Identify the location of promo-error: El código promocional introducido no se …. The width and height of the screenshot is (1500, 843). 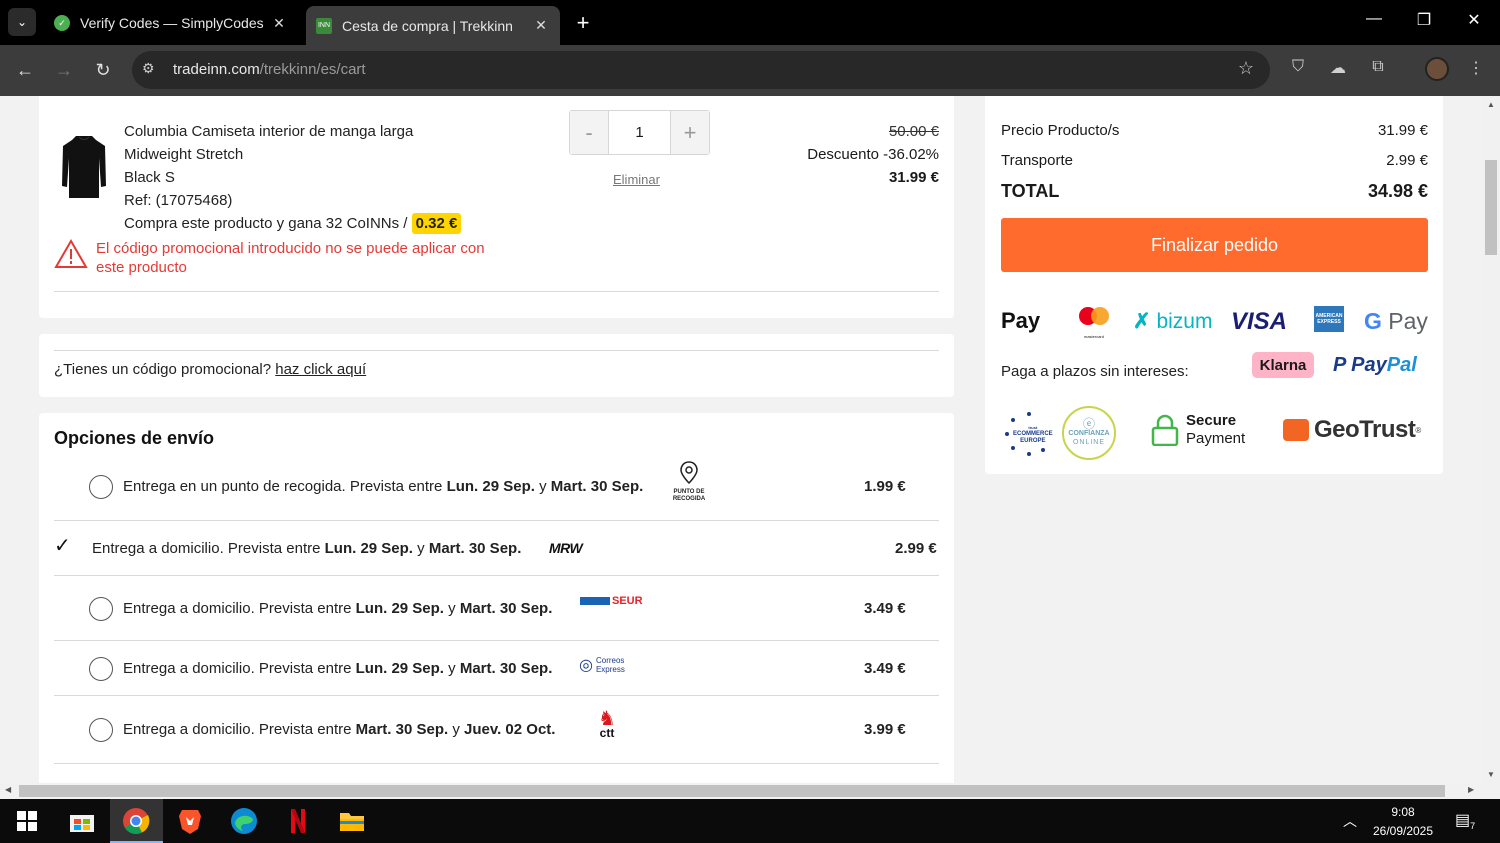
(275, 258).